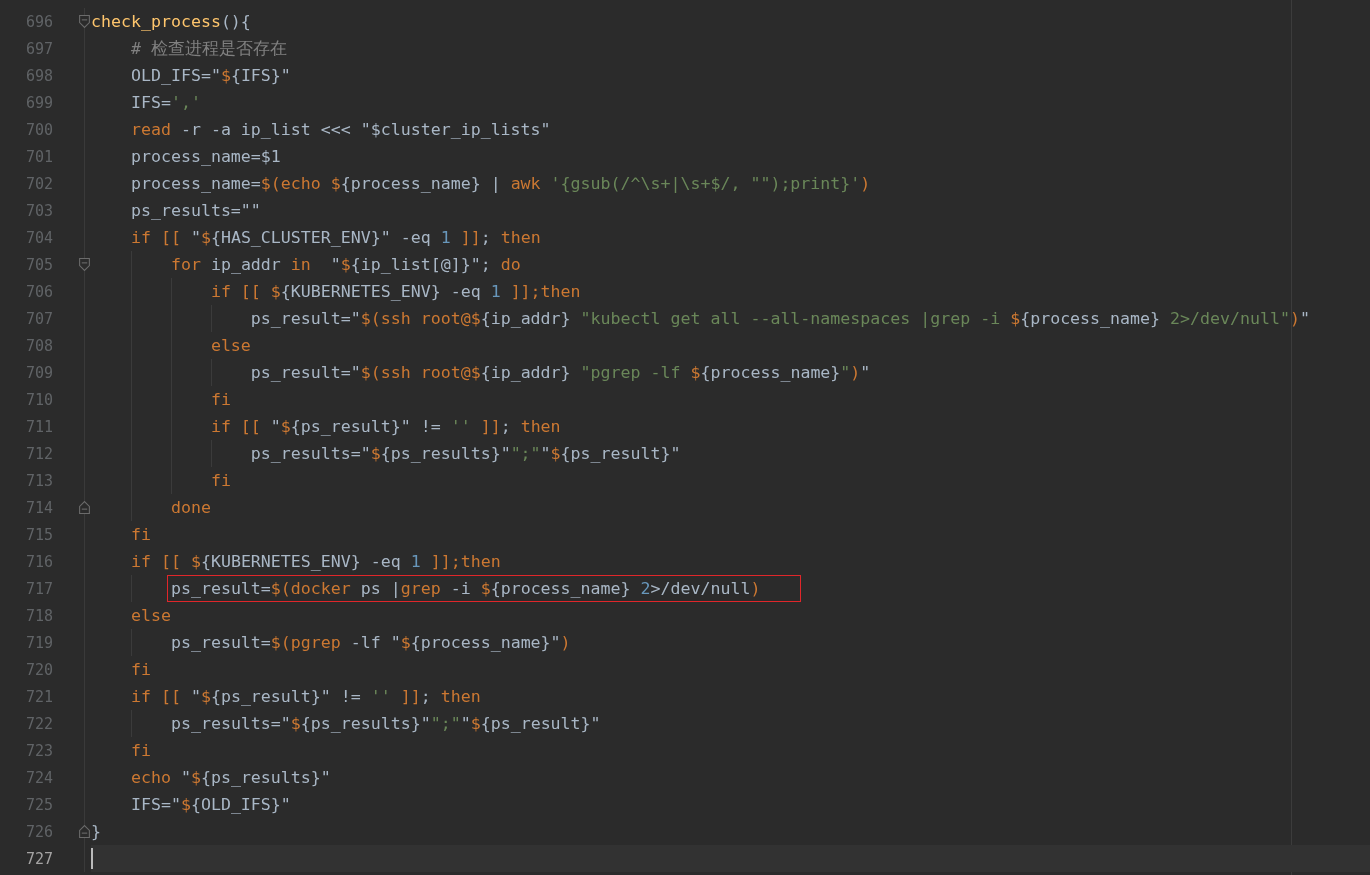 The width and height of the screenshot is (1370, 875). What do you see at coordinates (39, 156) in the screenshot?
I see `line-number: 701` at bounding box center [39, 156].